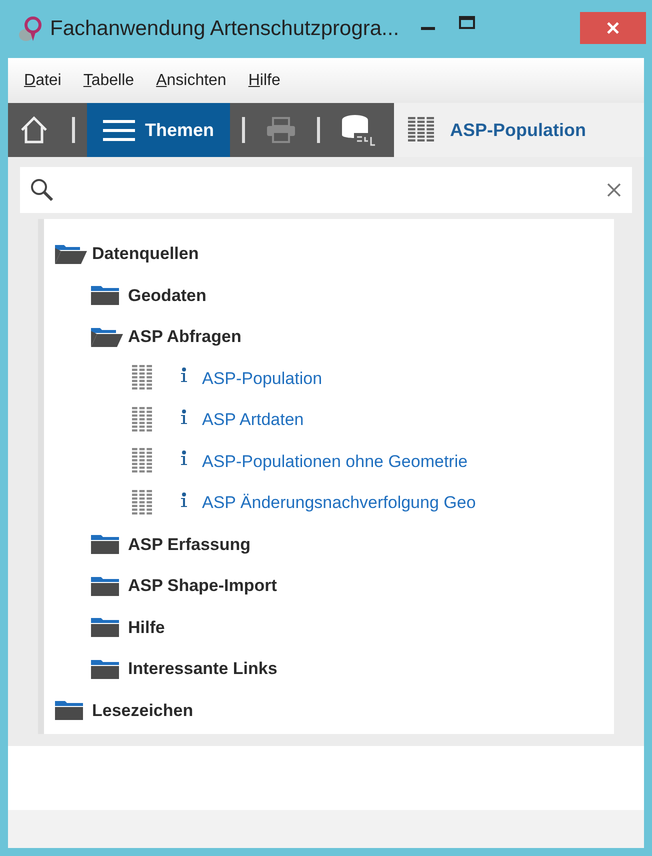  What do you see at coordinates (467, 22) in the screenshot?
I see `maximize-icon` at bounding box center [467, 22].